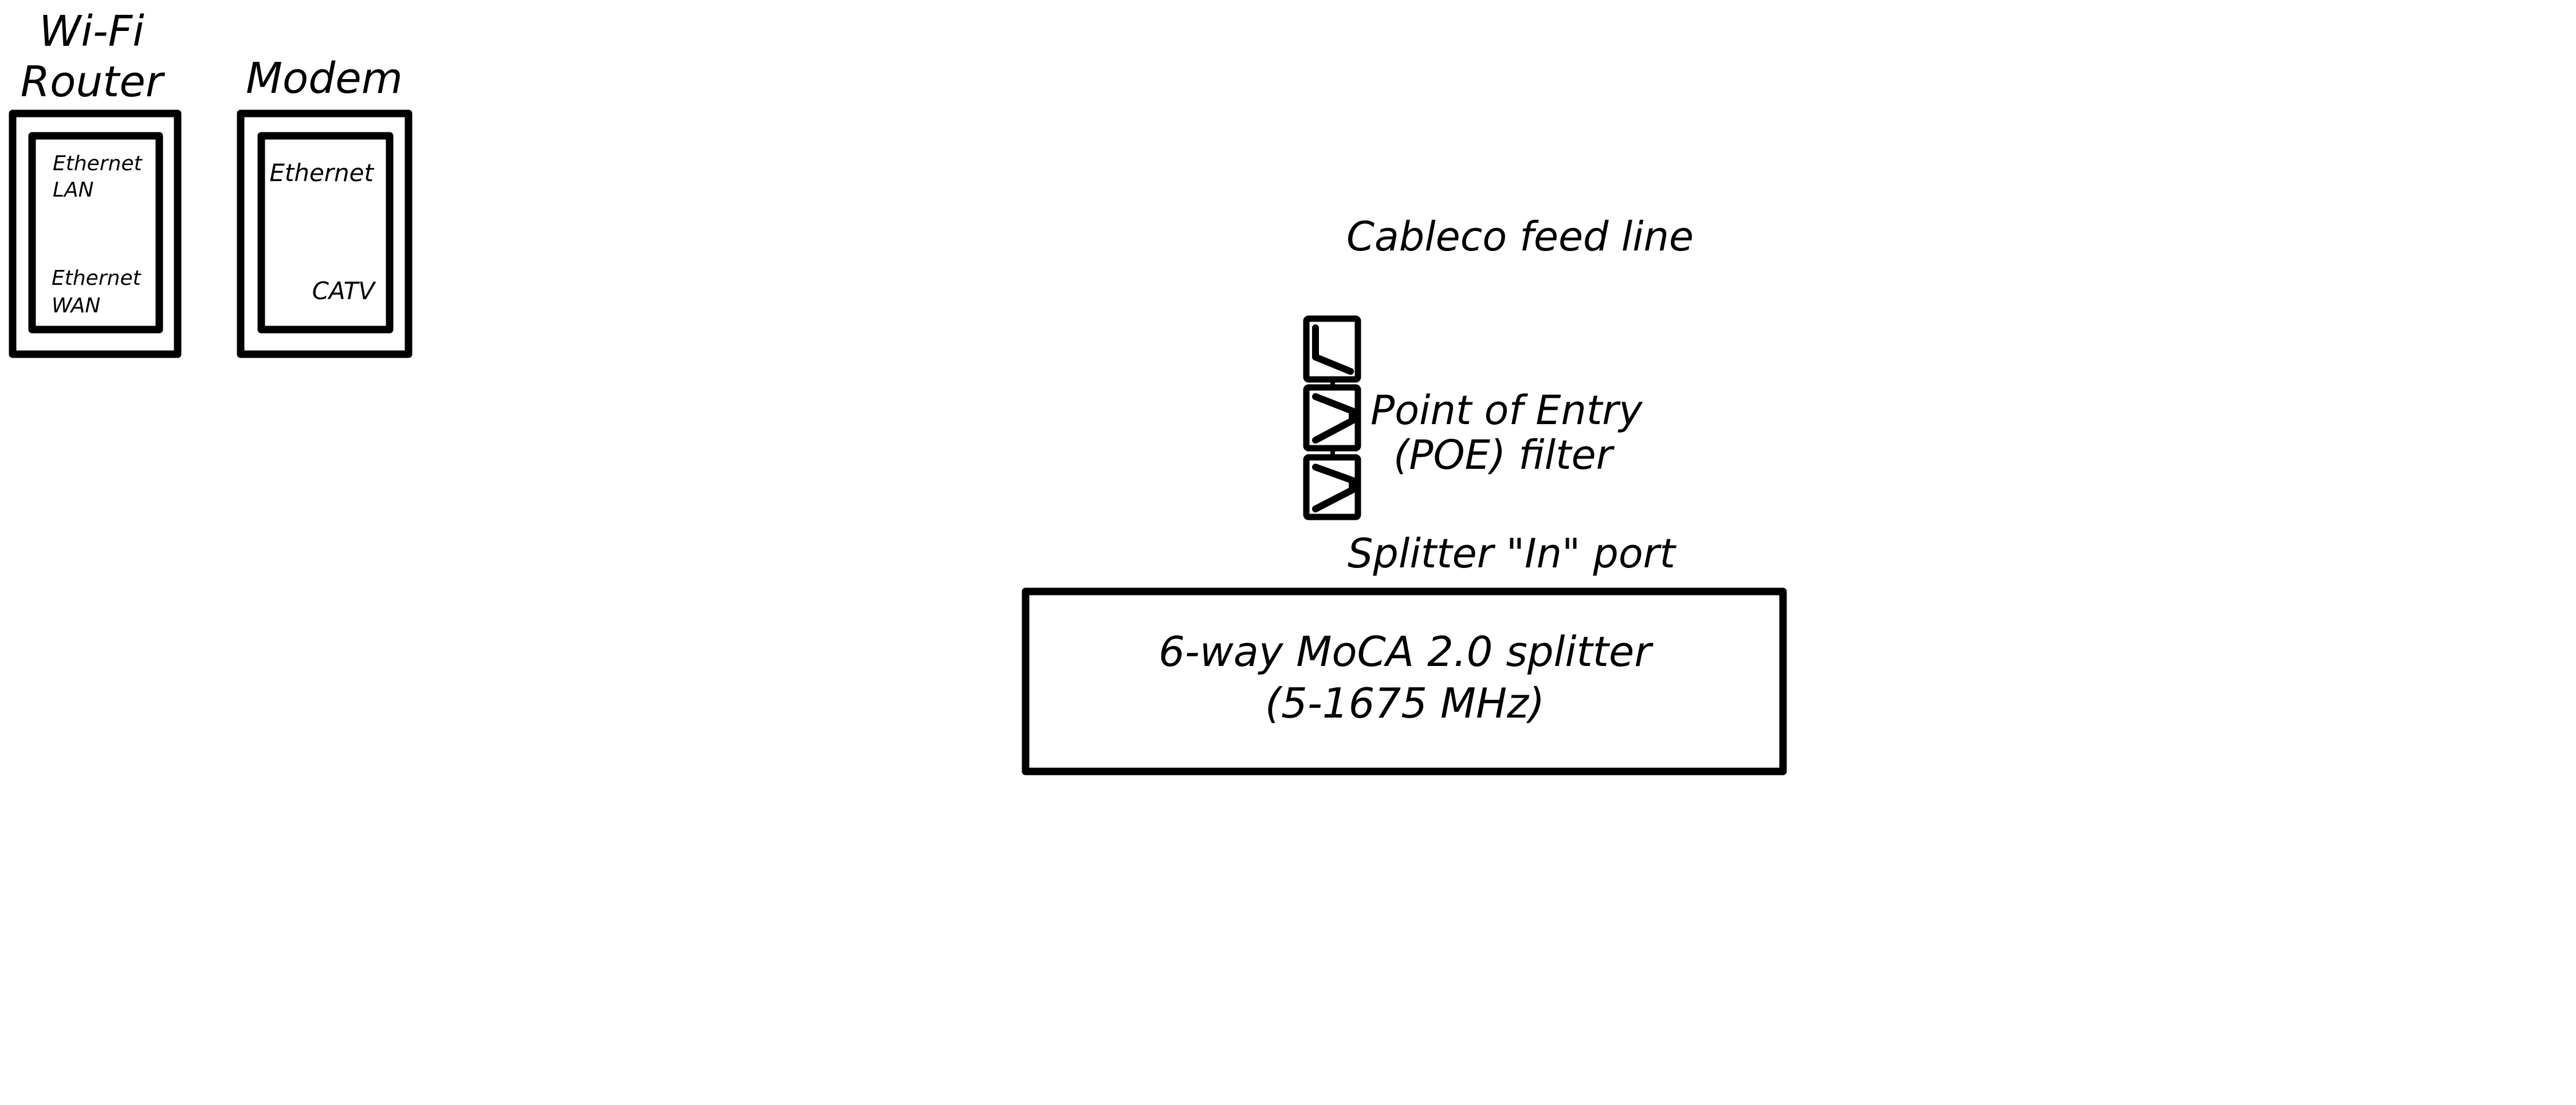  Describe the element at coordinates (76, 306) in the screenshot. I see `router-wan-label-2: WAN` at that location.